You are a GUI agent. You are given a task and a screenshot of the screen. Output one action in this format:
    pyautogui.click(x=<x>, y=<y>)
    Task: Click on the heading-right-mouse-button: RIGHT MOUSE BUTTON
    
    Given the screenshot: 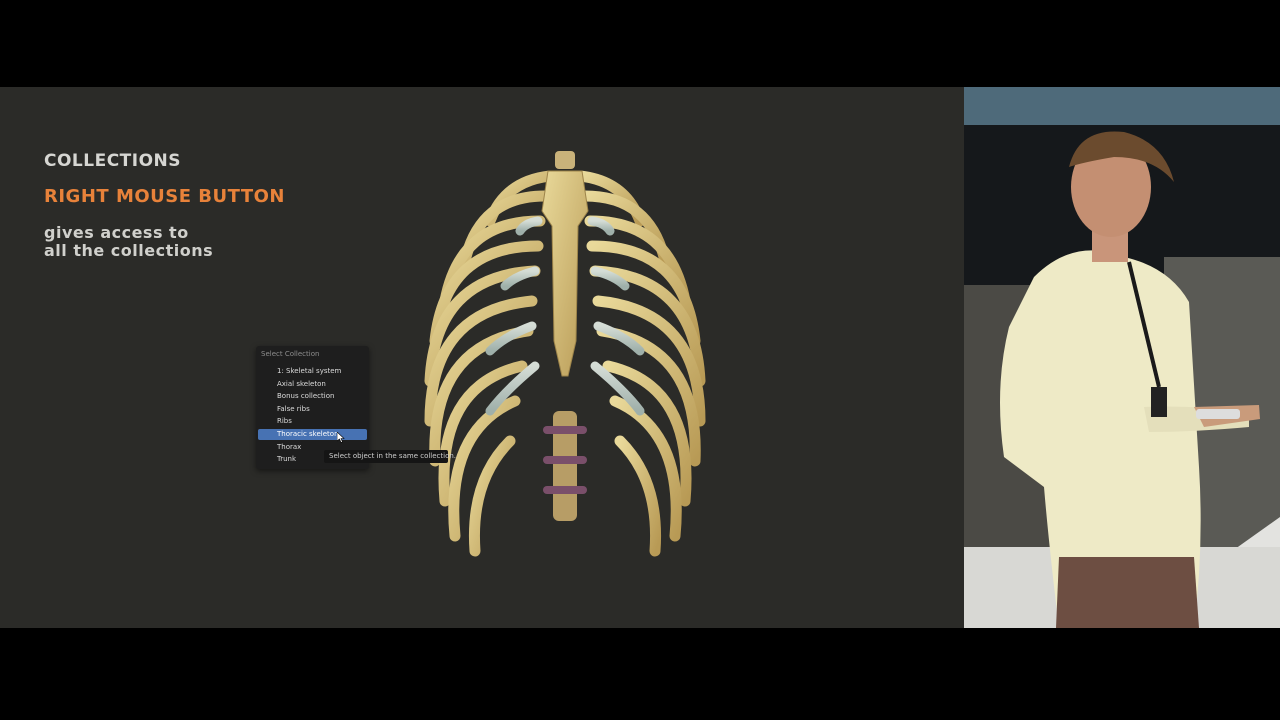 What is the action you would take?
    pyautogui.click(x=164, y=196)
    